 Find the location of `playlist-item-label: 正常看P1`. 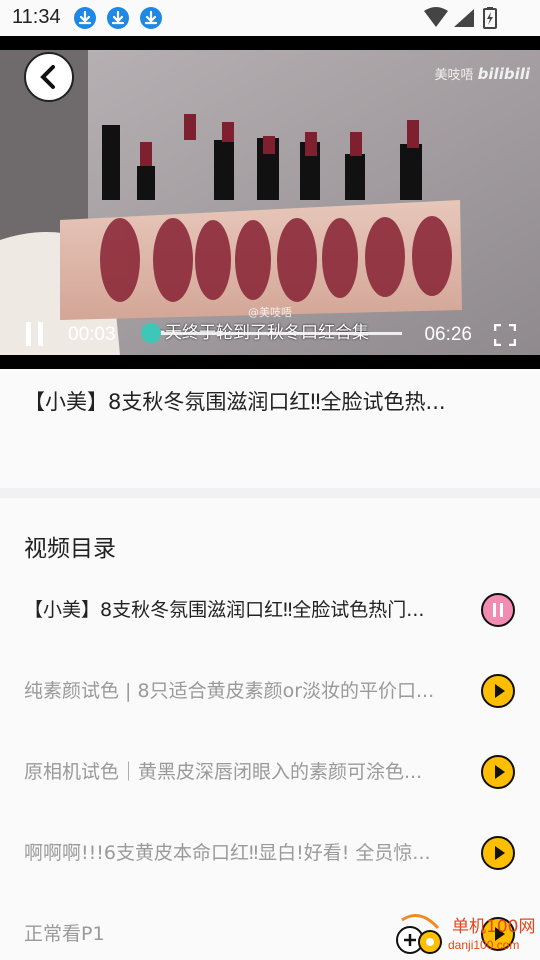

playlist-item-label: 正常看P1 is located at coordinates (64, 934).